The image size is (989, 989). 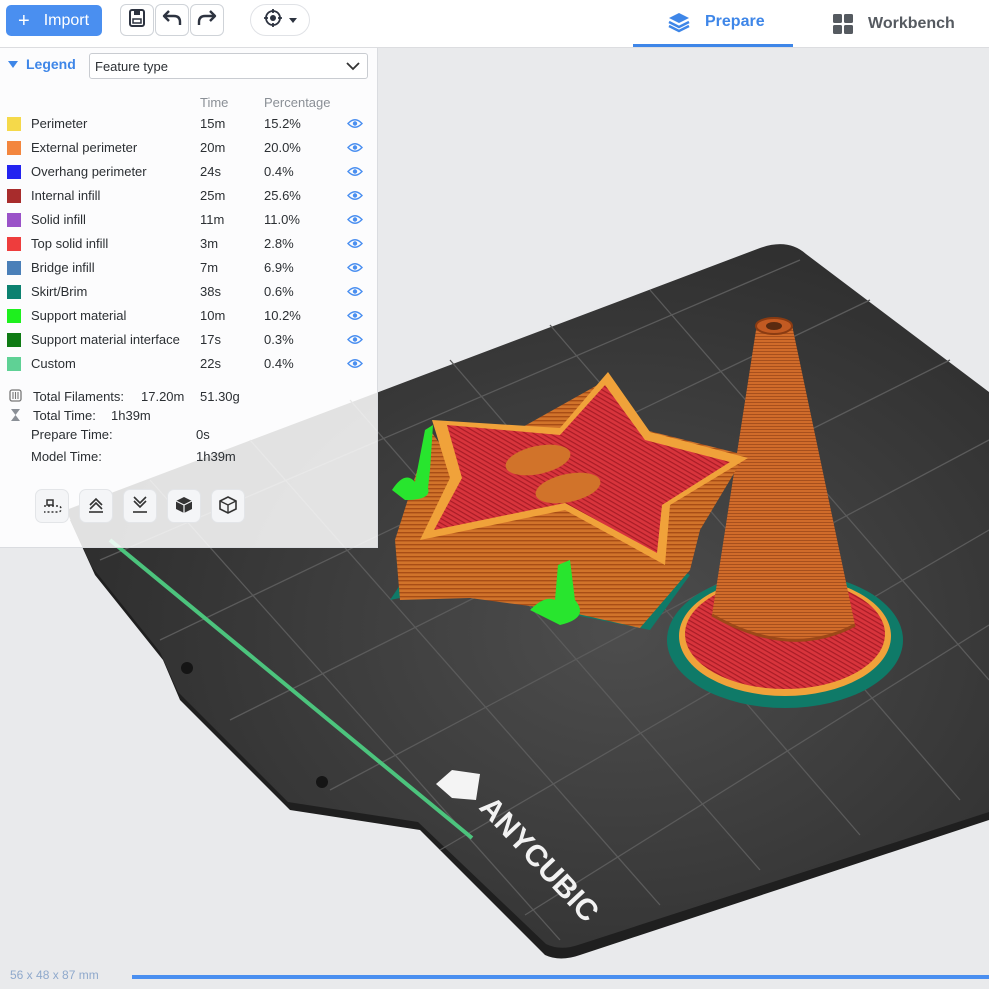 I want to click on feature-percentage: 2.8%, so click(x=279, y=243).